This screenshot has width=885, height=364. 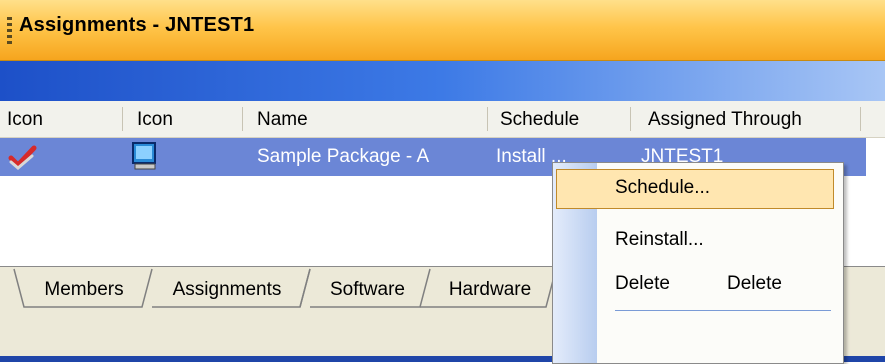 I want to click on tab-members: Members, so click(x=84, y=292).